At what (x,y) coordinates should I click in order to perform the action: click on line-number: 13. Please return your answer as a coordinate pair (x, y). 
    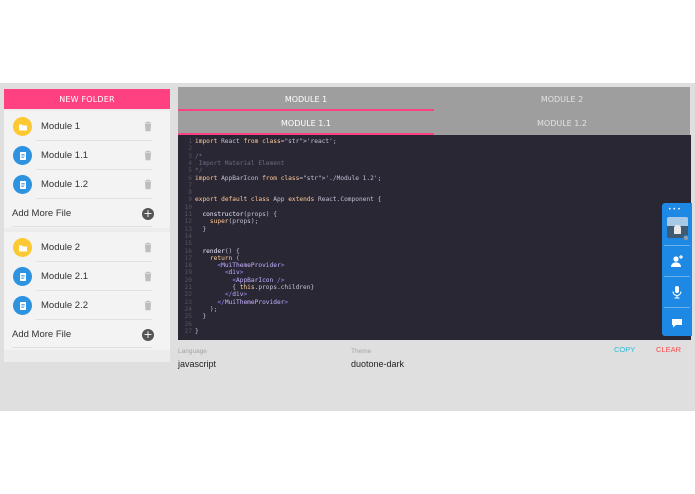
    Looking at the image, I should click on (188, 229).